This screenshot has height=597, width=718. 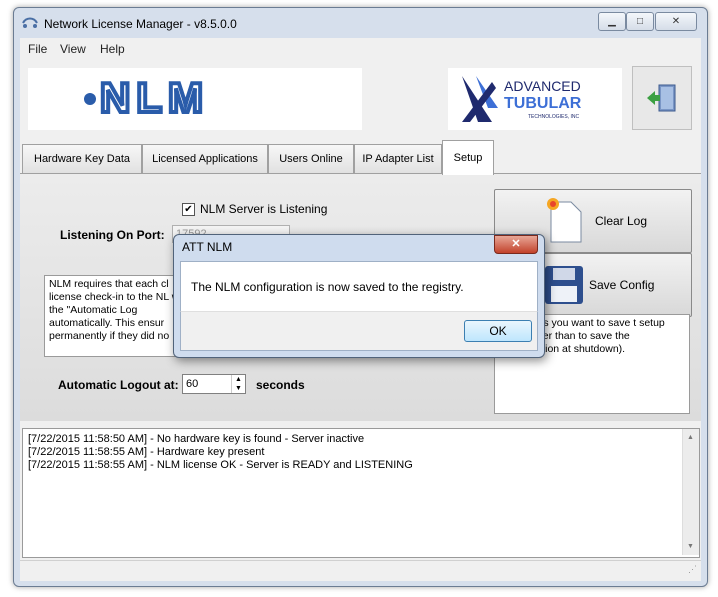 I want to click on tab-ip-adapter-list: IP Adapter List, so click(x=398, y=158).